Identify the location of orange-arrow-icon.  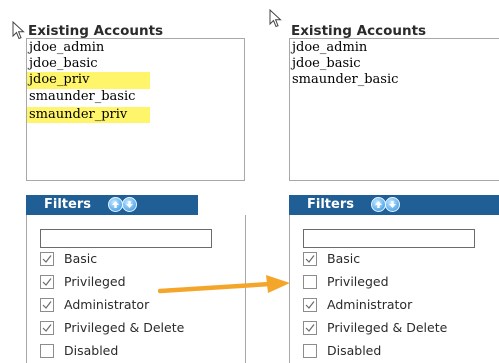
(224, 284).